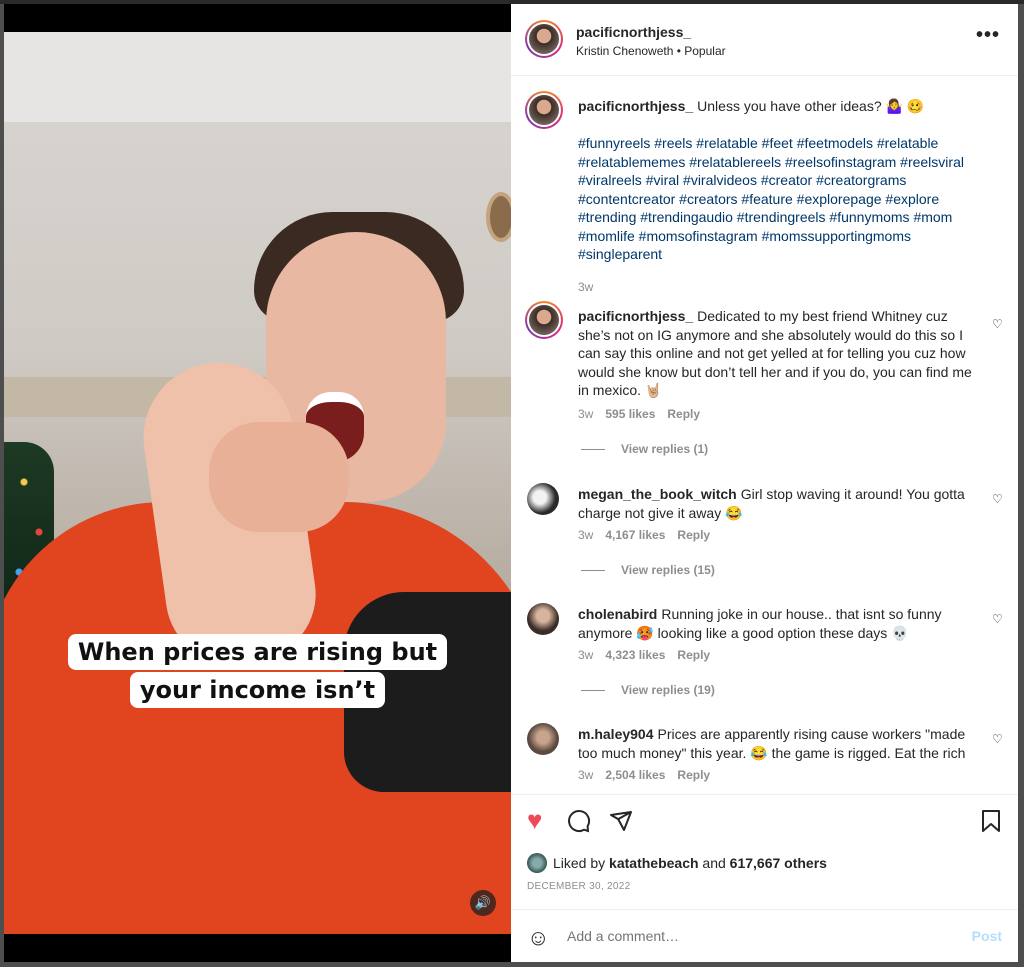  I want to click on ceiling, so click(257, 77).